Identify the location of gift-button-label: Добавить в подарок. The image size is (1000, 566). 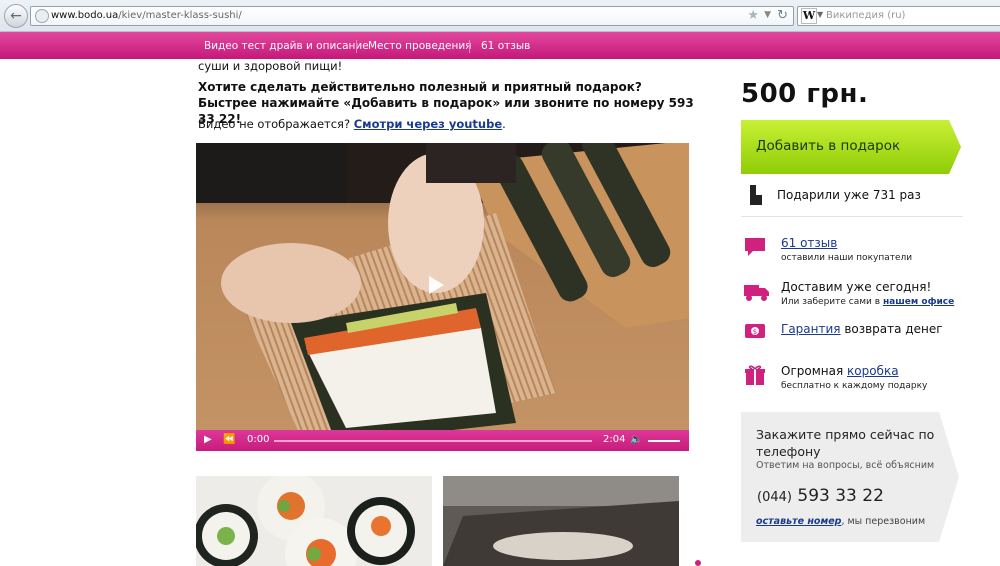
(828, 146).